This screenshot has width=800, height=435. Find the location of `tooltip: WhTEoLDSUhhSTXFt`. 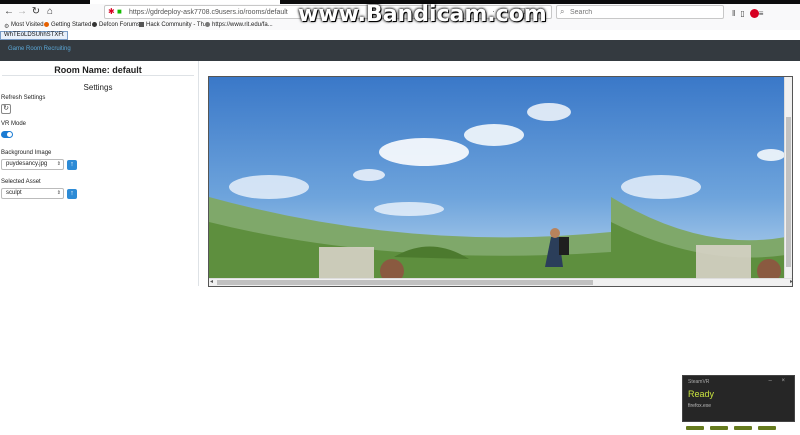

tooltip: WhTEoLDSUhhSTXFt is located at coordinates (34, 35).